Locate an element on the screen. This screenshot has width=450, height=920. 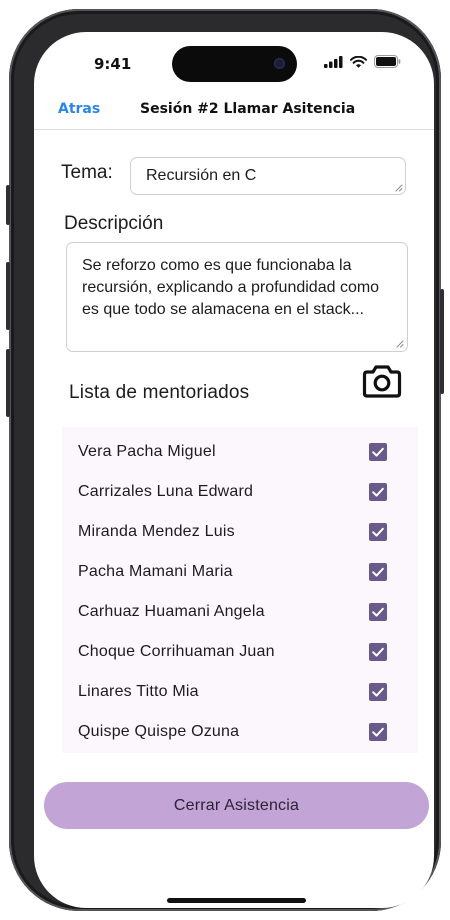
navigation-bar: Atras Sesión #2 Llamar Asitencia is located at coordinates (234, 114).